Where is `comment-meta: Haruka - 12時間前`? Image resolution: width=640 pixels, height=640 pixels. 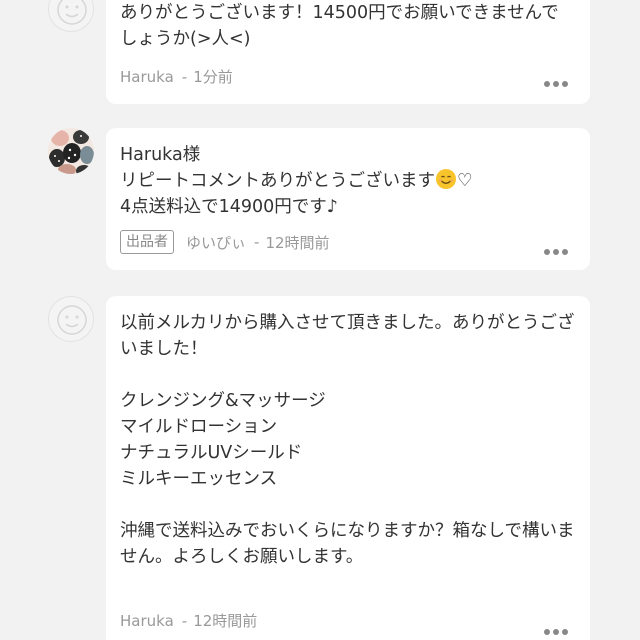
comment-meta: Haruka - 12時間前 is located at coordinates (188, 620).